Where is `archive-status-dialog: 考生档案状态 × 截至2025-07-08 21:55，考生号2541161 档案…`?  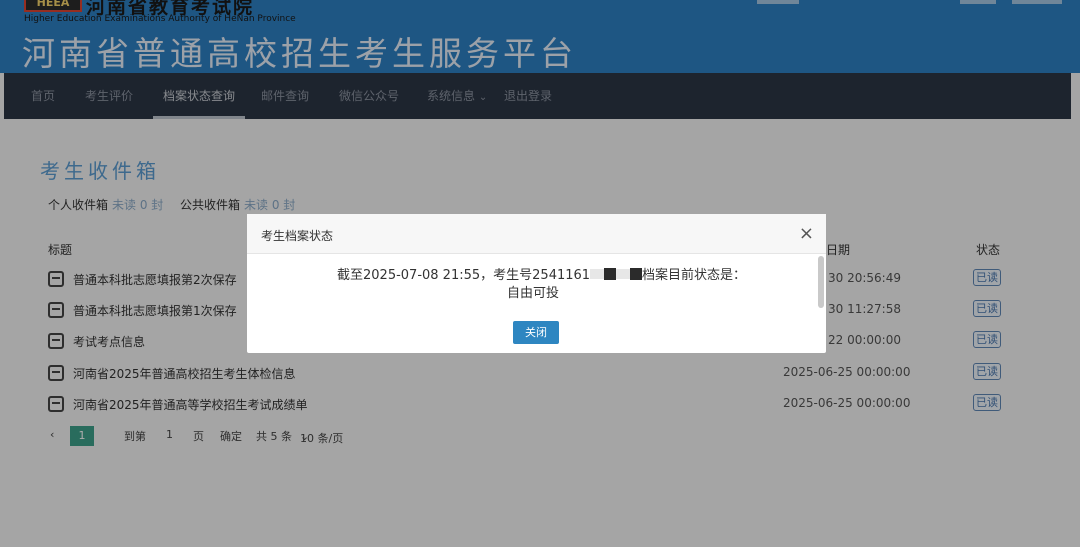
archive-status-dialog: 考生档案状态 × 截至2025-07-08 21:55，考生号2541161 档案… is located at coordinates (536, 283).